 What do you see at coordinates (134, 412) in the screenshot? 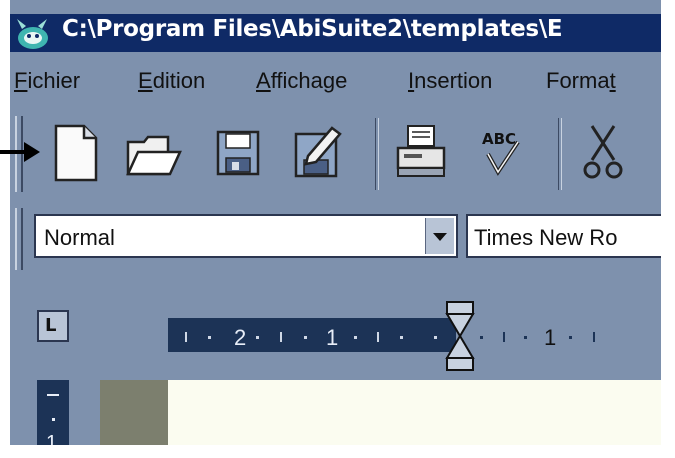
I see `left-margin-area` at bounding box center [134, 412].